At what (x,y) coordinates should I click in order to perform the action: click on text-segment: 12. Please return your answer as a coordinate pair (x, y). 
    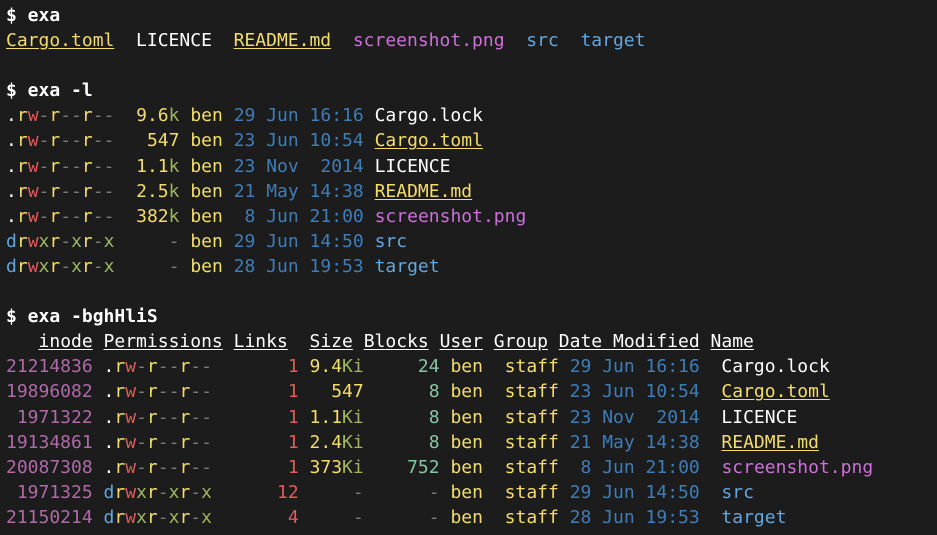
    Looking at the image, I should click on (288, 492).